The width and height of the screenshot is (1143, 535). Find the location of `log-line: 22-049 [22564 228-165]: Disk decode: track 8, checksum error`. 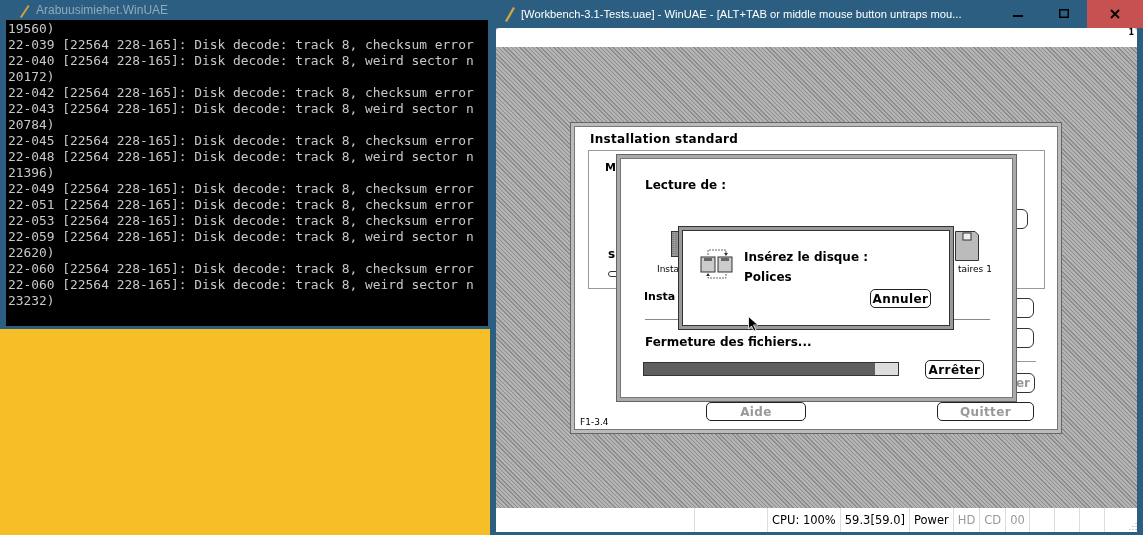

log-line: 22-049 [22564 228-165]: Disk decode: track 8, checksum error is located at coordinates (241, 189).